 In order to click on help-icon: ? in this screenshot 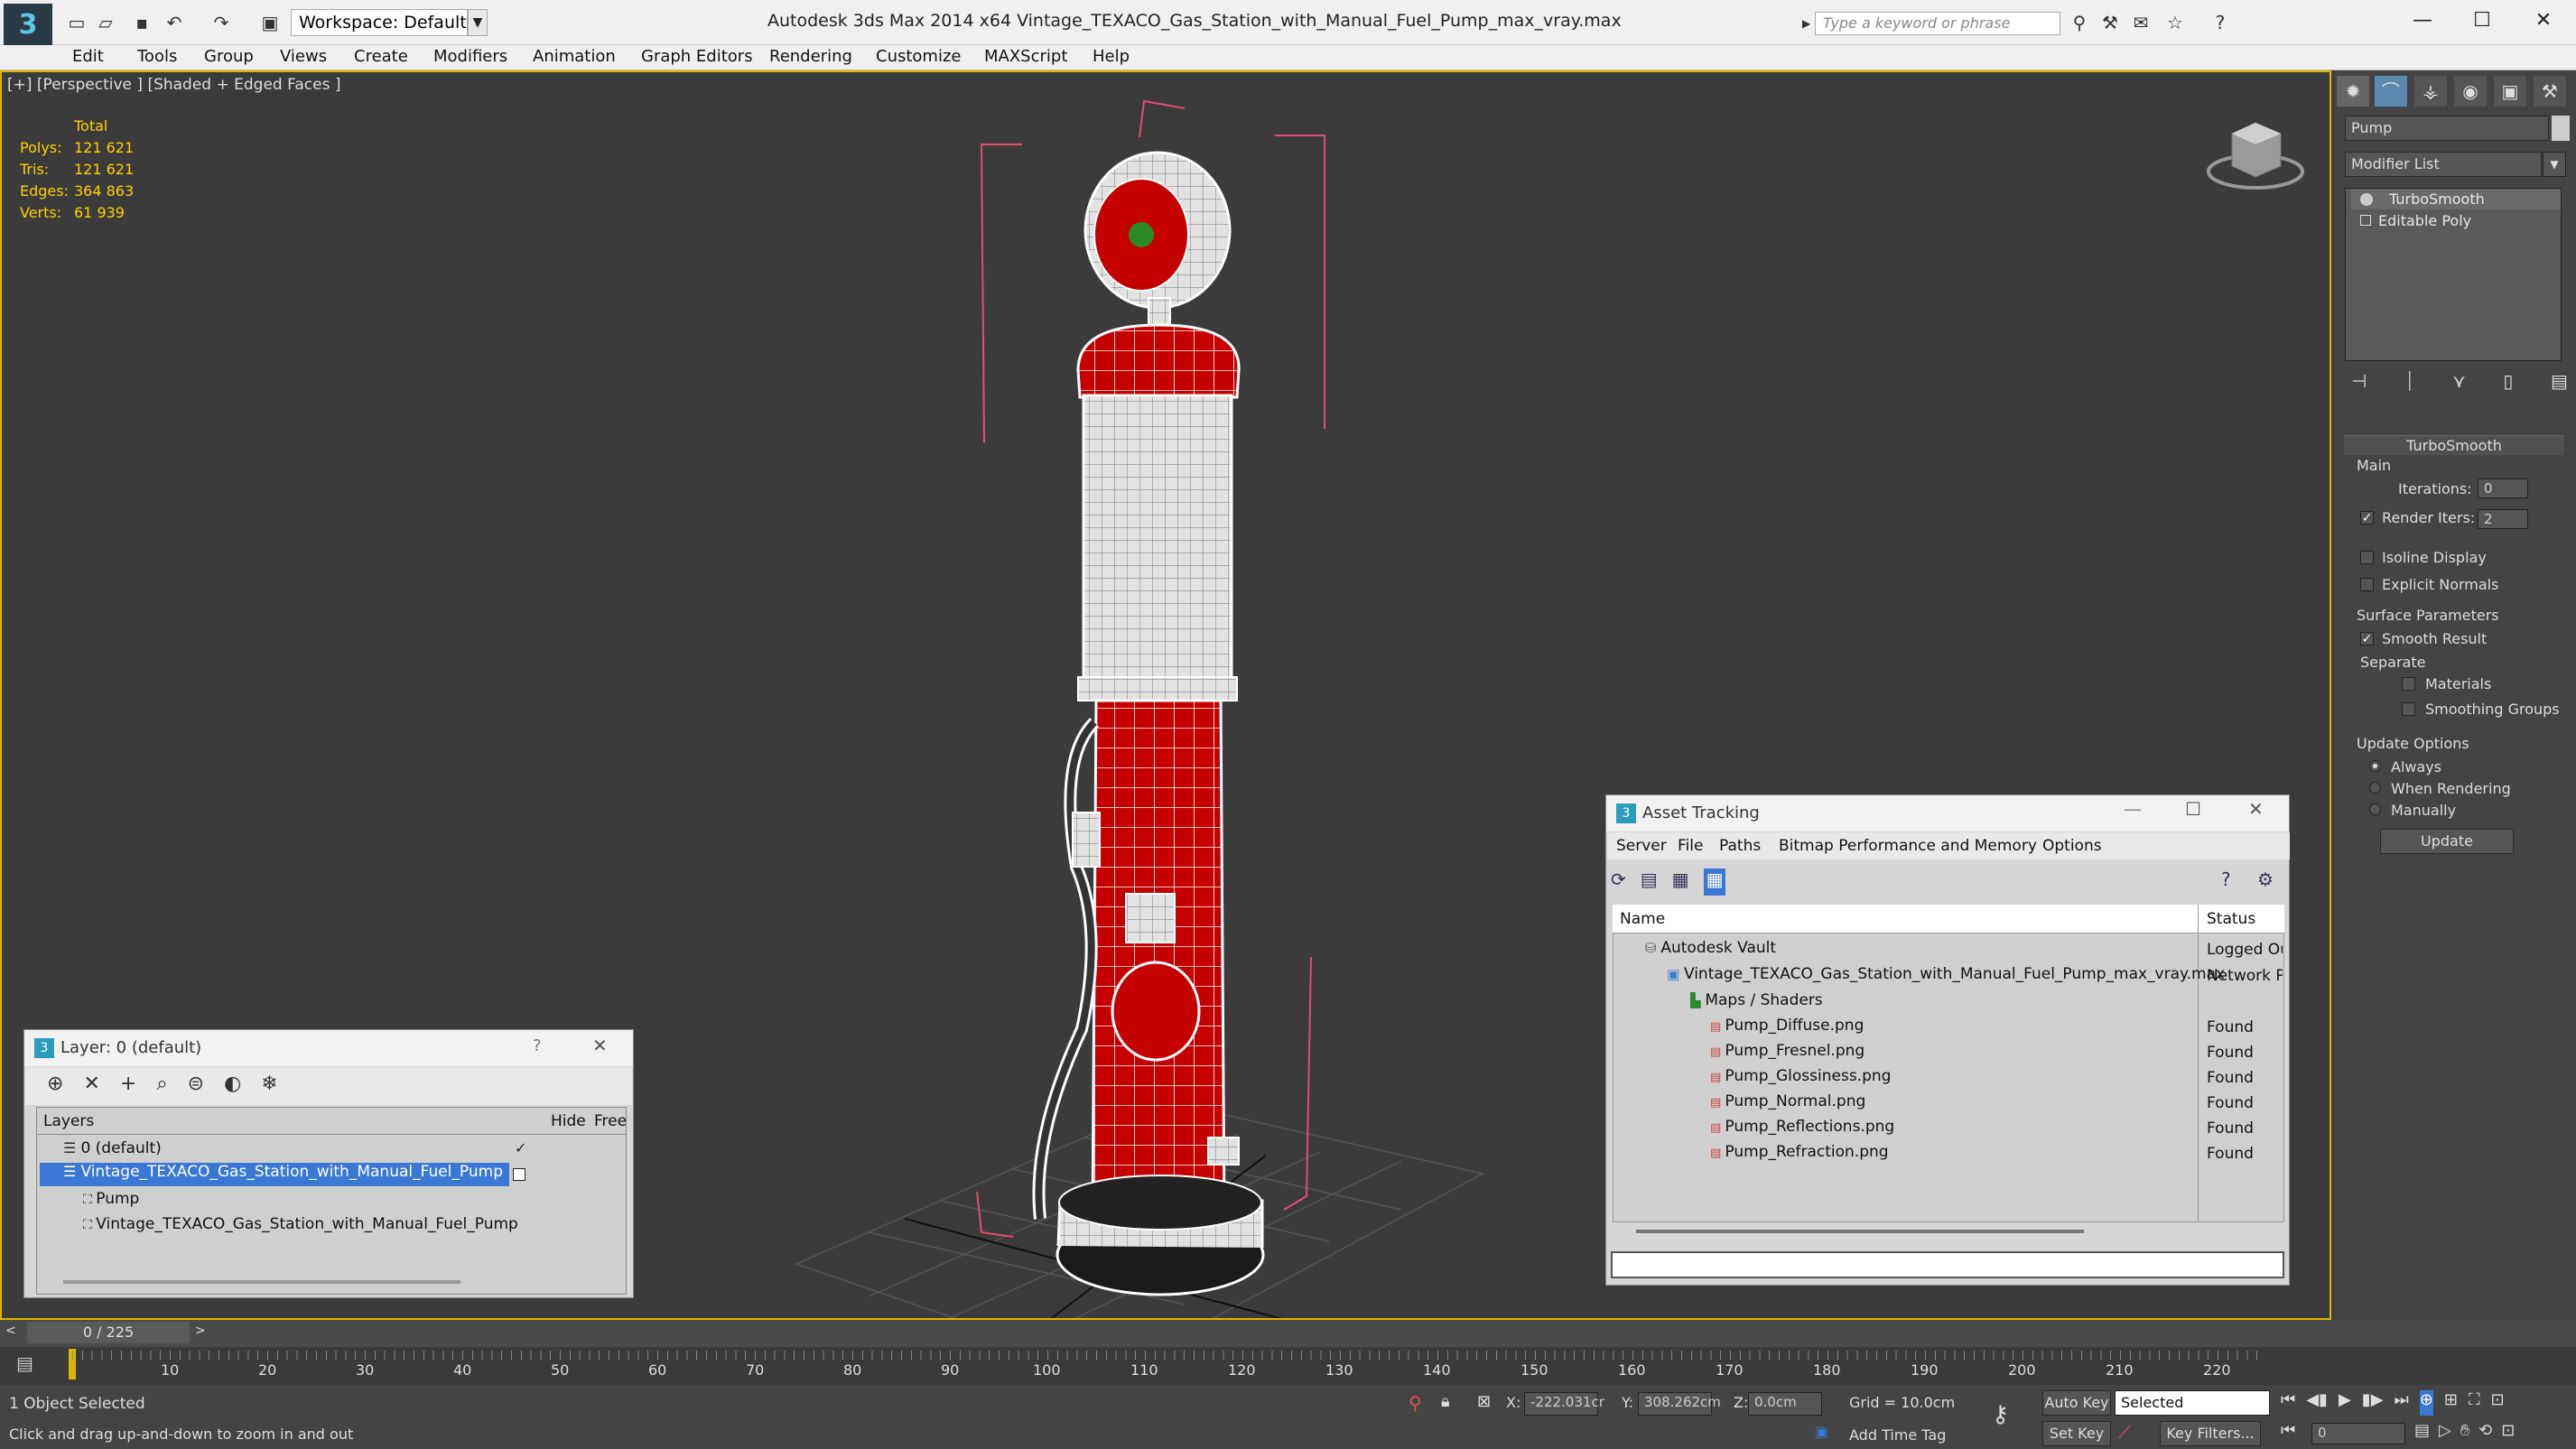, I will do `click(2220, 22)`.